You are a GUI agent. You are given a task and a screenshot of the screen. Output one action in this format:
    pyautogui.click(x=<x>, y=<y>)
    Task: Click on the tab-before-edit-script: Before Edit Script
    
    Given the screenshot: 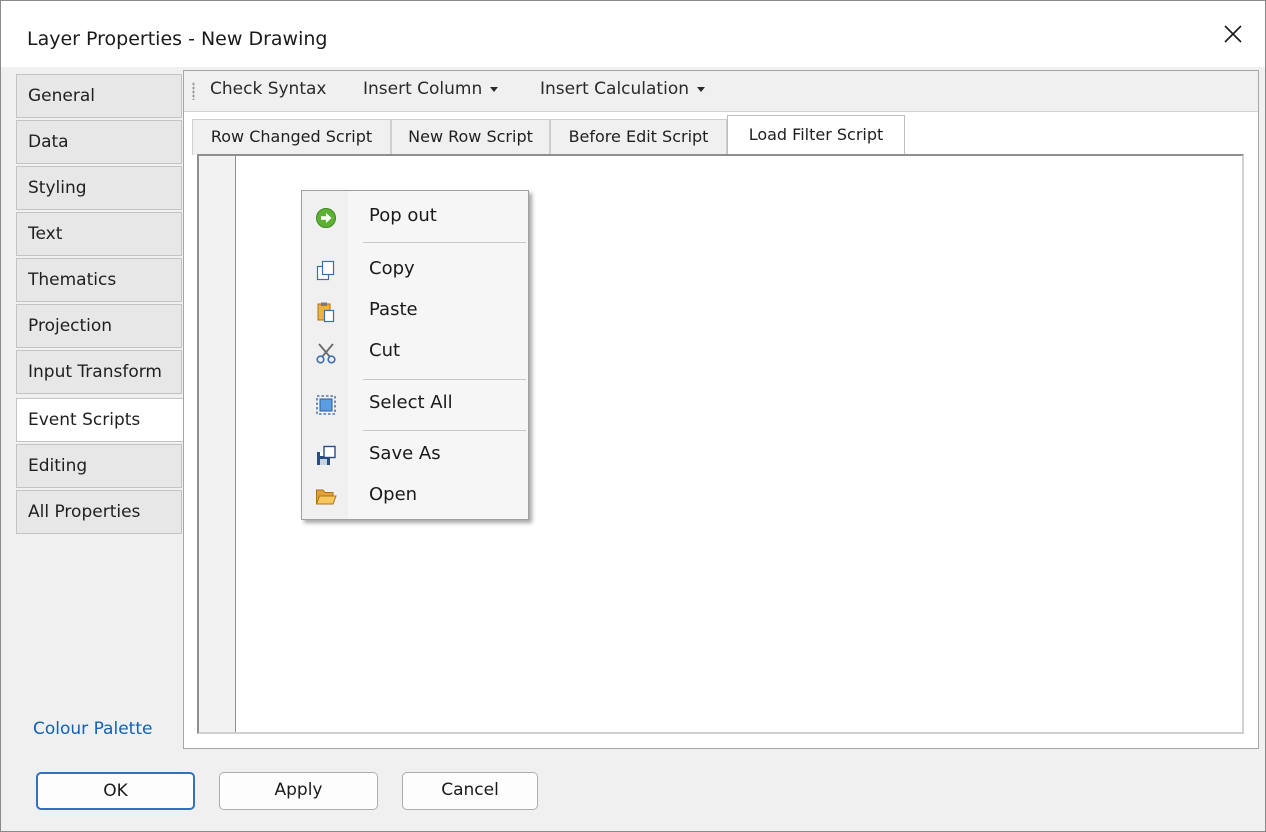 What is the action you would take?
    pyautogui.click(x=638, y=137)
    